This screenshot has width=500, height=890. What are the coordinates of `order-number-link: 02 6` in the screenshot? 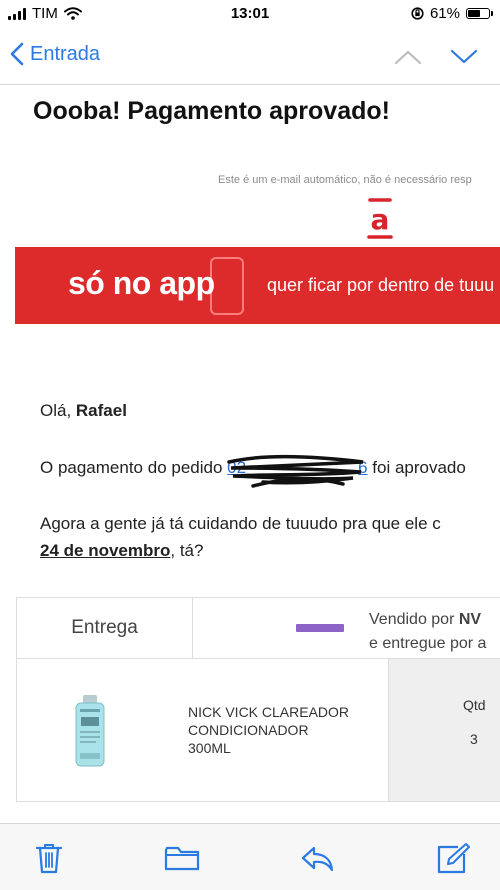 It's located at (297, 471).